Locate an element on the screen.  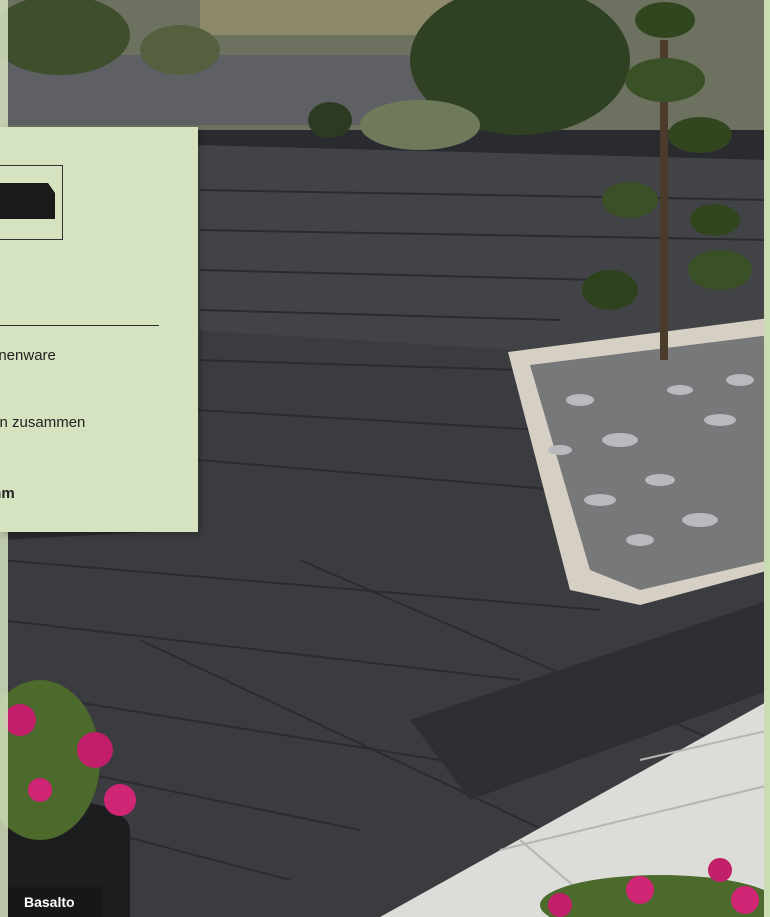
grass-bed is located at coordinates (420, 125).